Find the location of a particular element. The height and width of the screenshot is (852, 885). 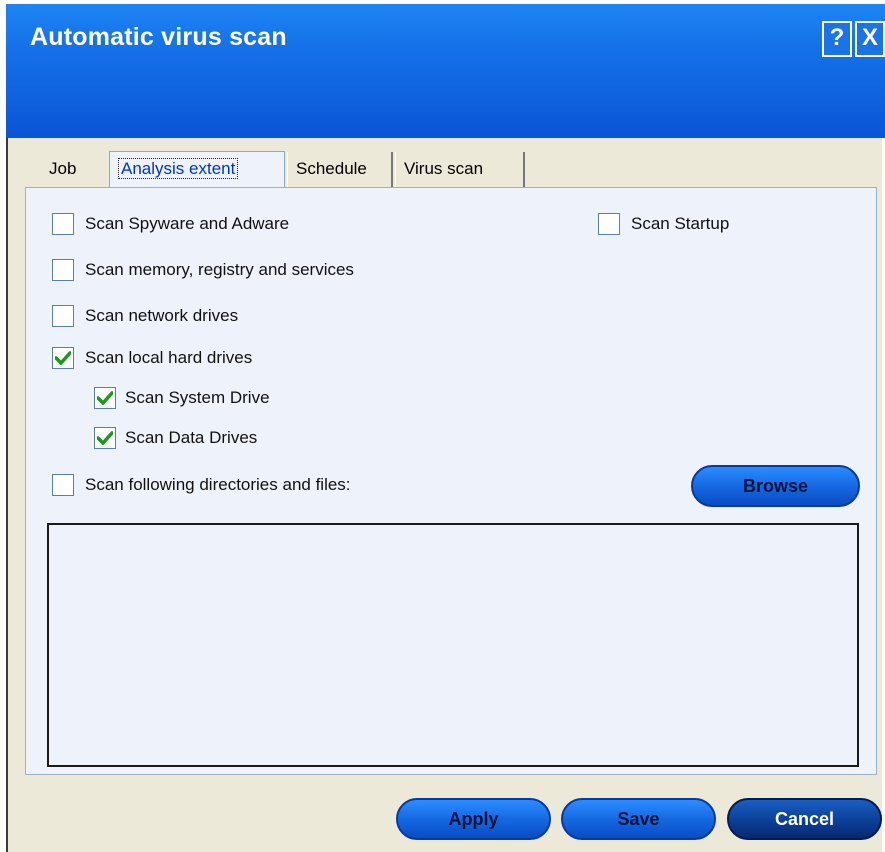

checkbox-scan-data-drives is located at coordinates (105, 438).